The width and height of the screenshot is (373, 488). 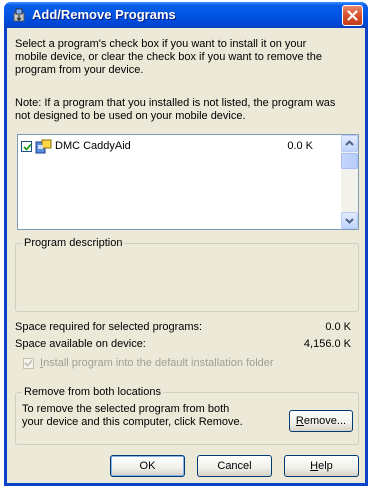 What do you see at coordinates (73, 243) in the screenshot?
I see `program-description-label: Program description` at bounding box center [73, 243].